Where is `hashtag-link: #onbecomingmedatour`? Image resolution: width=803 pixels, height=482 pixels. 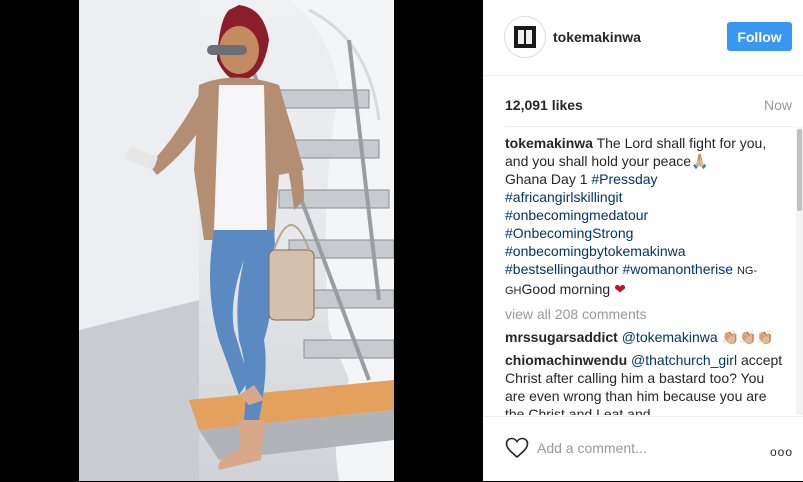
hashtag-link: #onbecomingmedatour is located at coordinates (576, 215).